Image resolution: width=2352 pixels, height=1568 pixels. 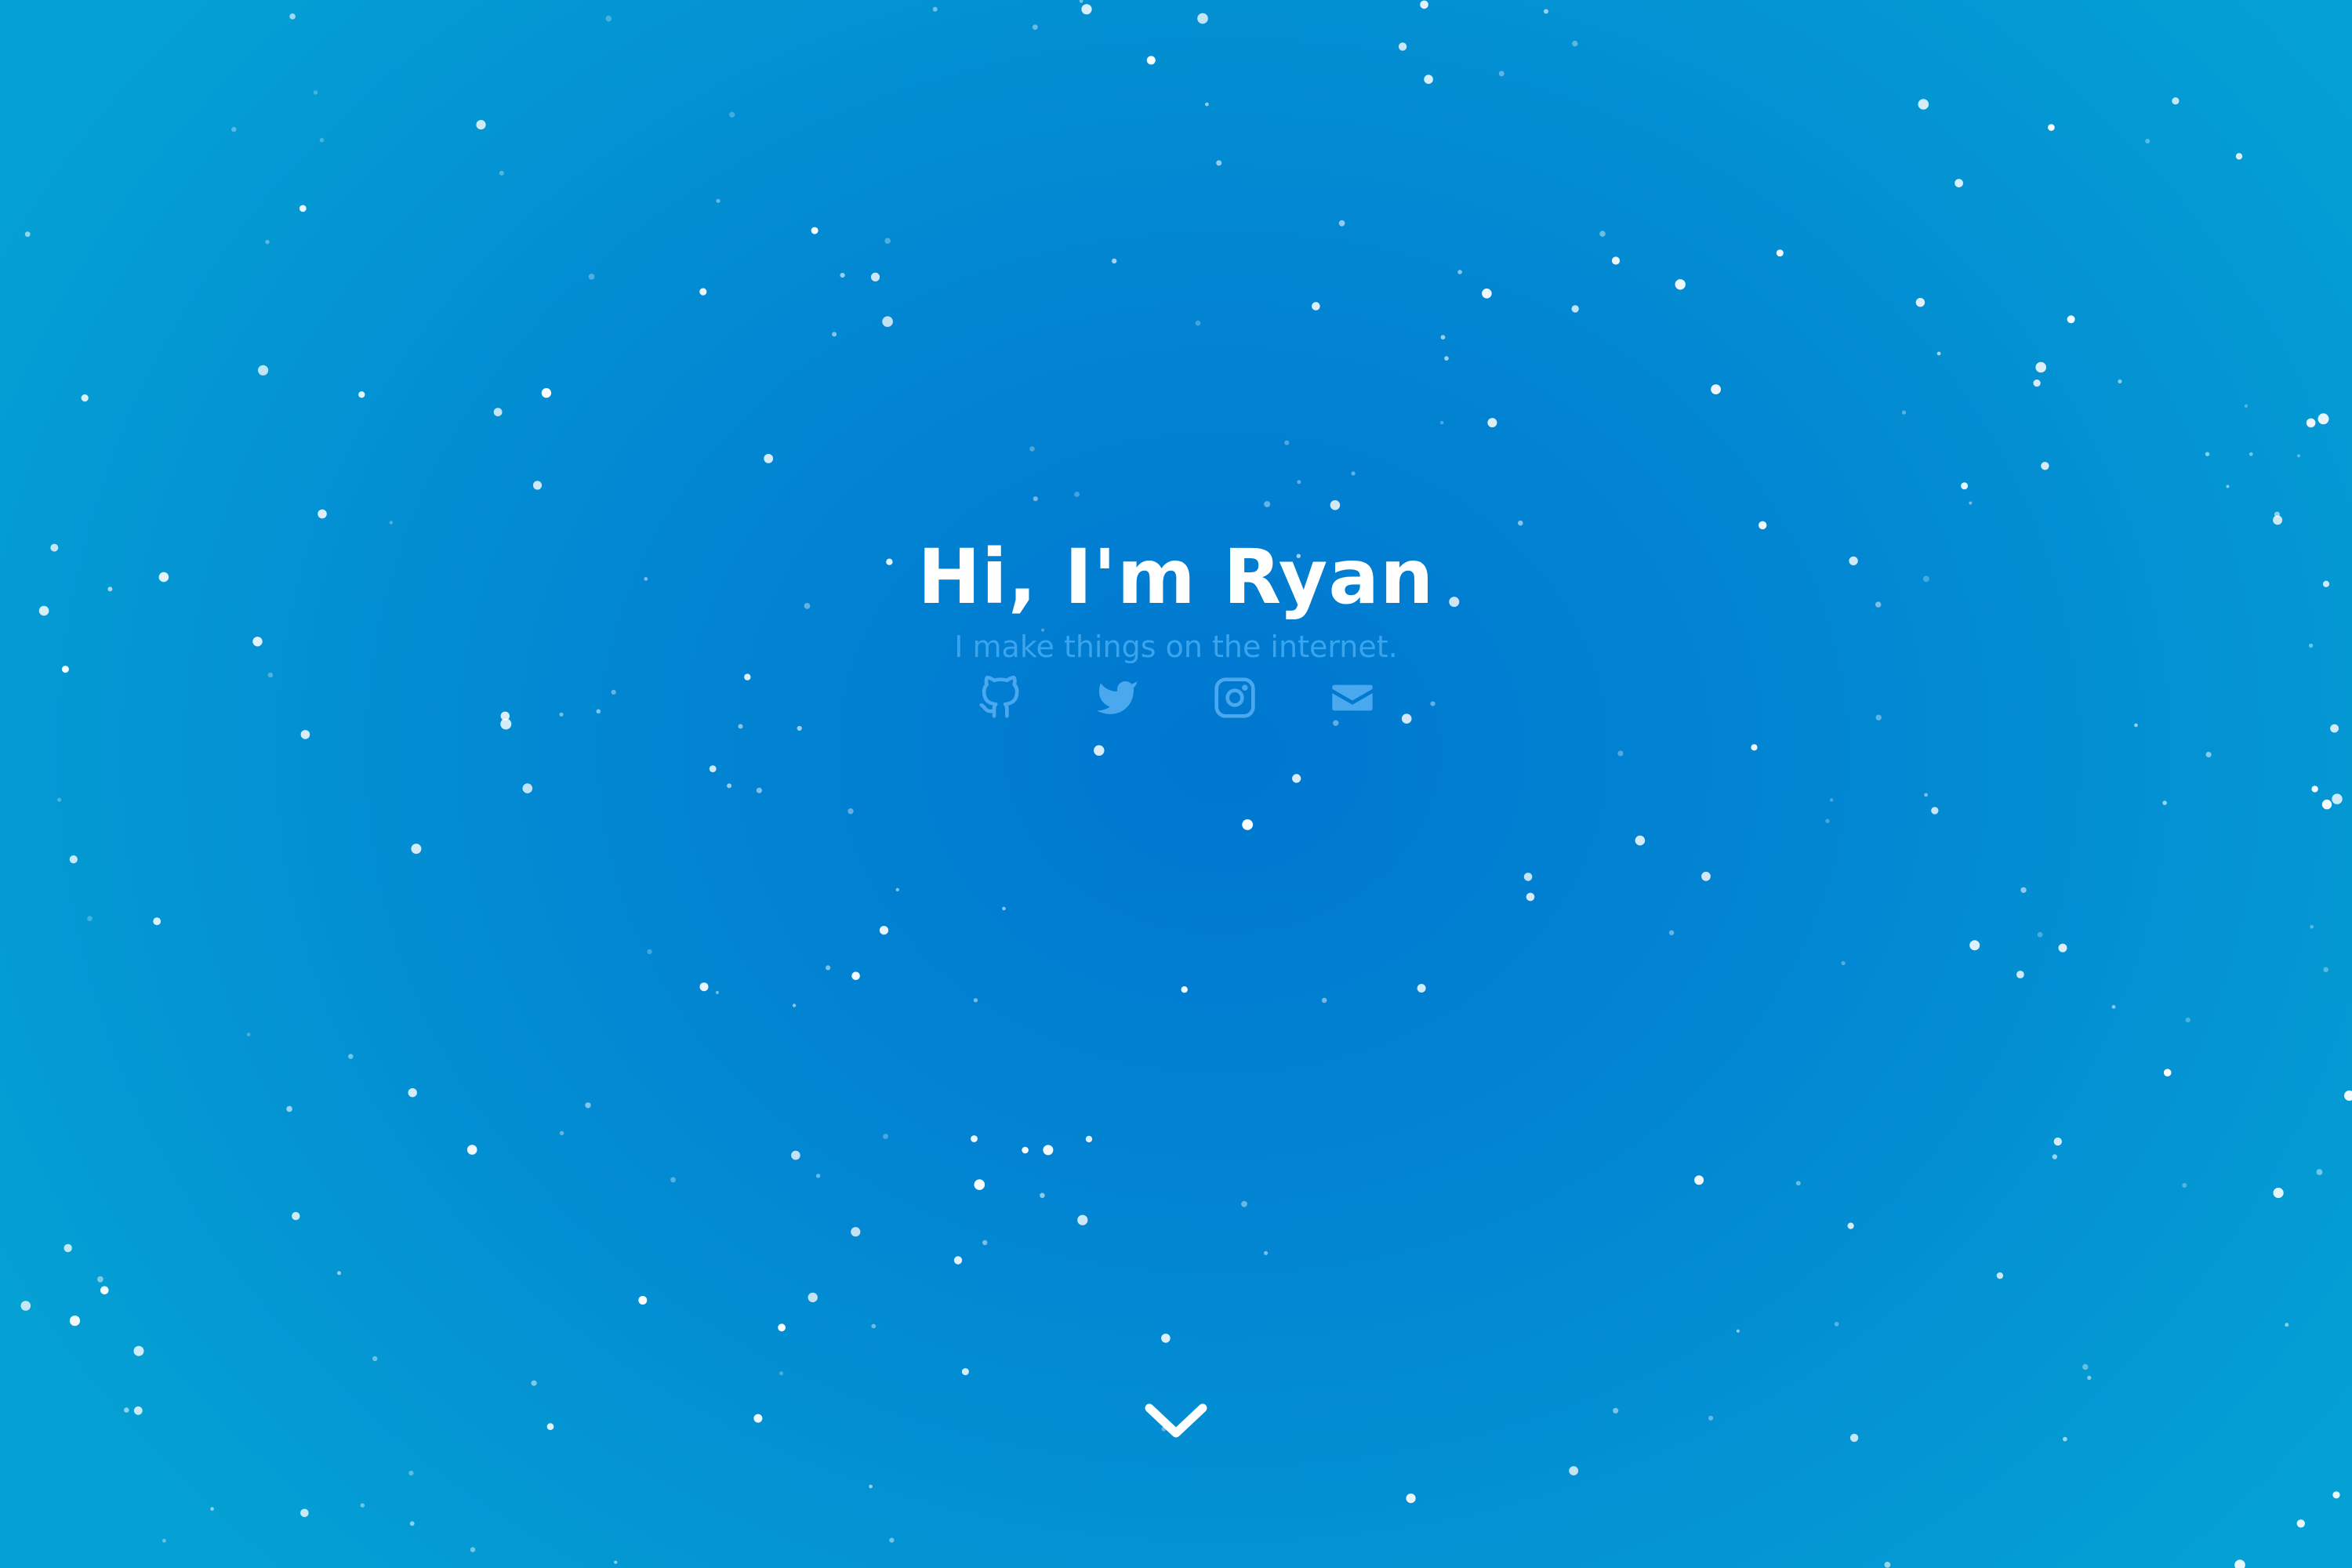 What do you see at coordinates (1352, 698) in the screenshot?
I see `email-link` at bounding box center [1352, 698].